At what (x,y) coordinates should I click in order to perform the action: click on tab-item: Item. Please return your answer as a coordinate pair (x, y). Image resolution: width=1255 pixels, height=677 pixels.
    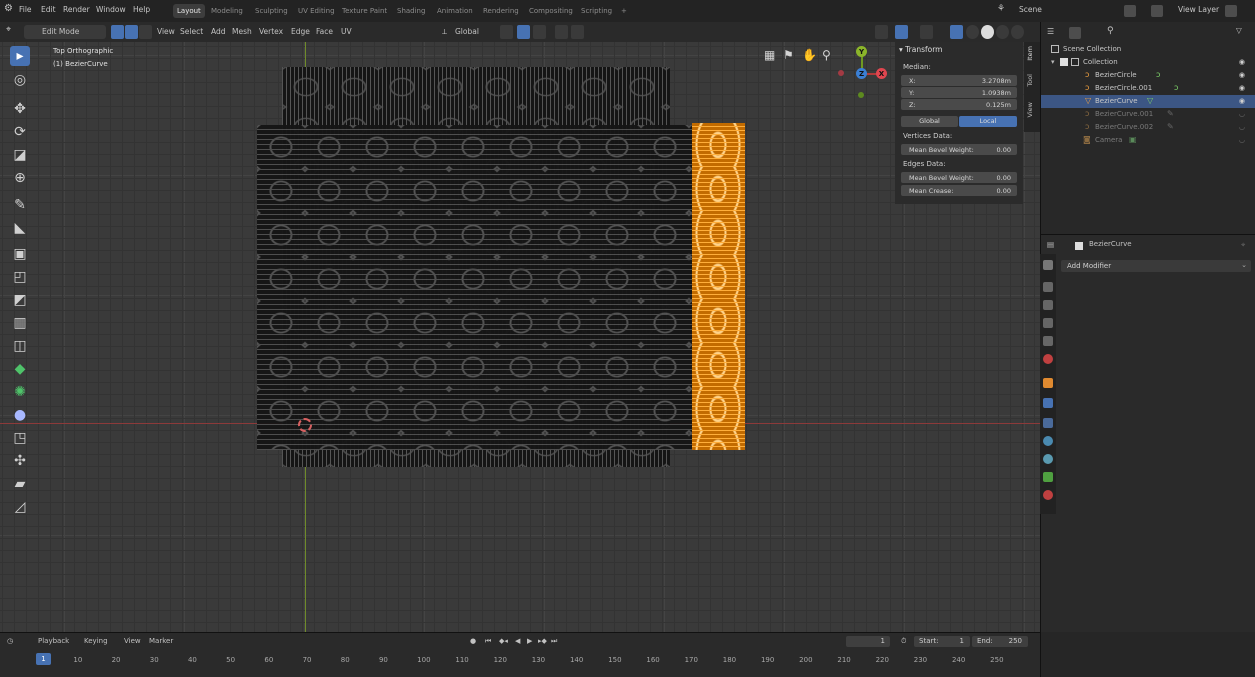
    Looking at the image, I should click on (1032, 53).